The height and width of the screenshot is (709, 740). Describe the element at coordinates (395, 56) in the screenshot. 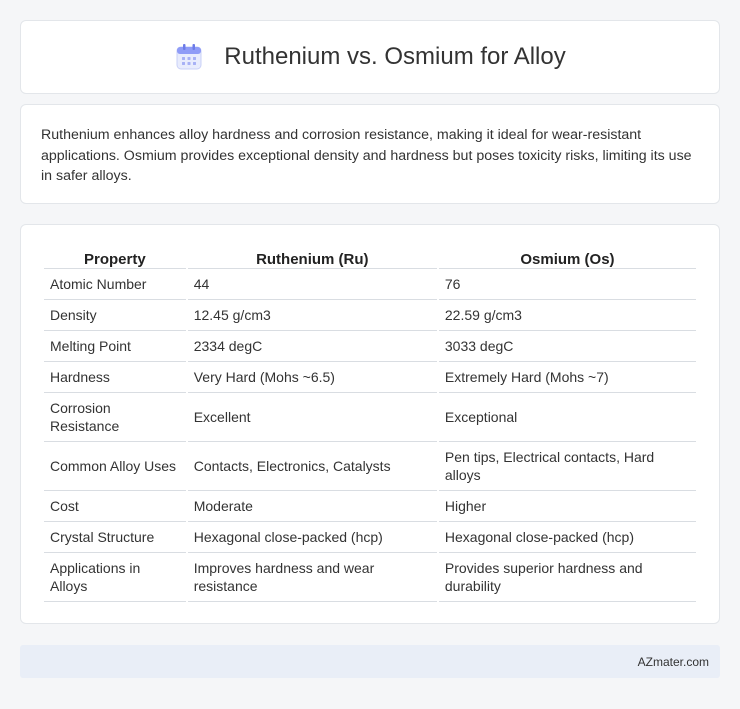

I see `page-title: Ruthenium vs. Osmium for Alloy` at that location.